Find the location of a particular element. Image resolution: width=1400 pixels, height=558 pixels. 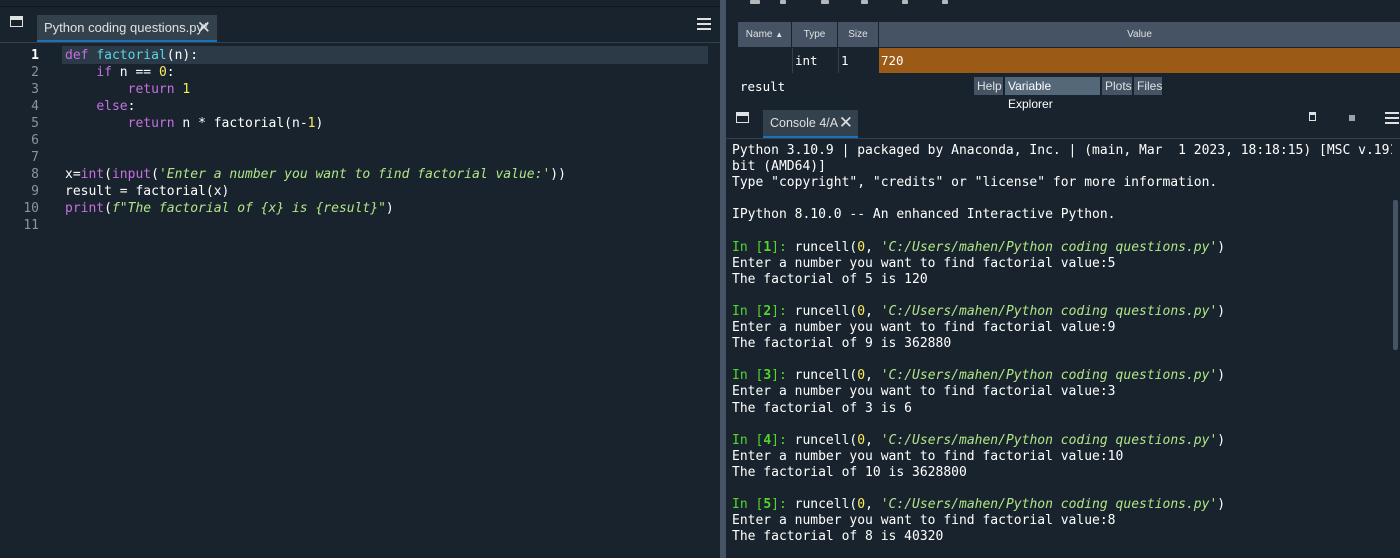

line-number-gutter: 1 2 3 4 5 6 7 8 9 10 11 is located at coordinates (31, 301).